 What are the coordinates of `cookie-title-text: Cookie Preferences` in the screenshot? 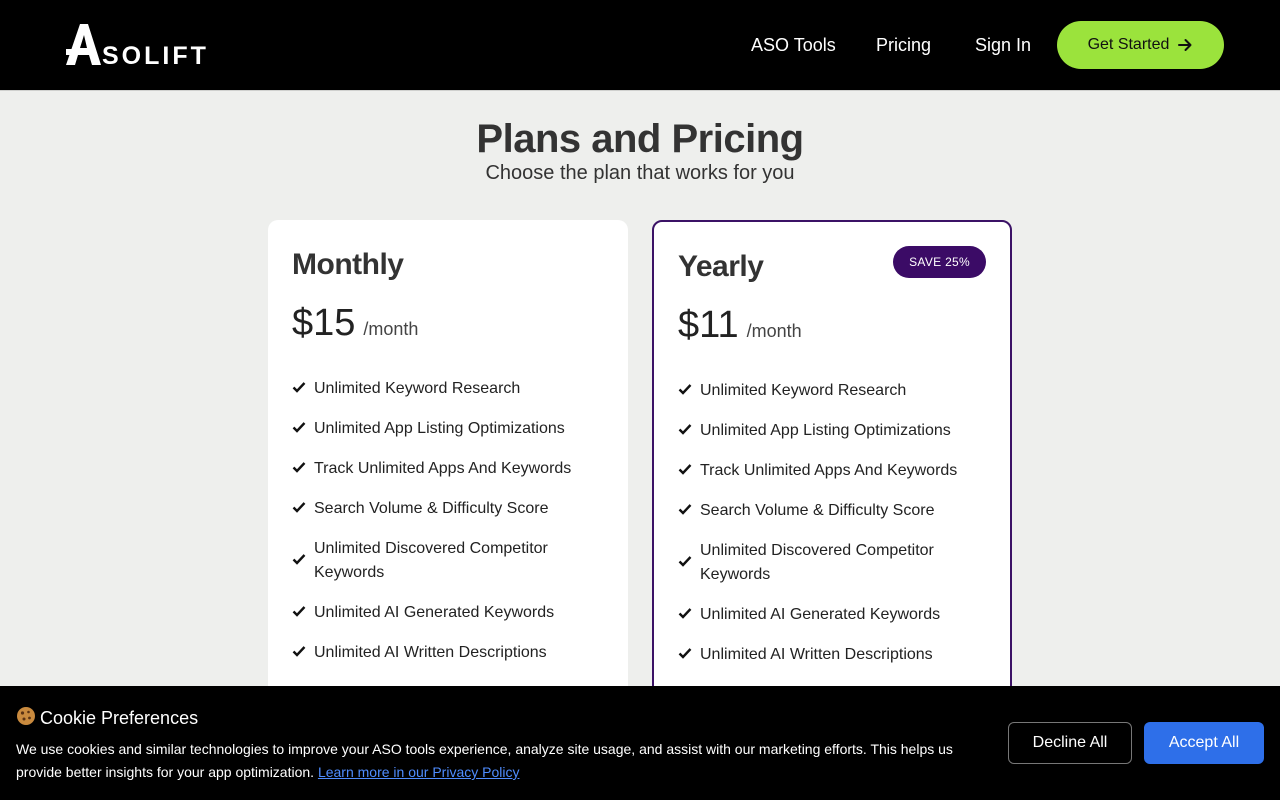 It's located at (119, 718).